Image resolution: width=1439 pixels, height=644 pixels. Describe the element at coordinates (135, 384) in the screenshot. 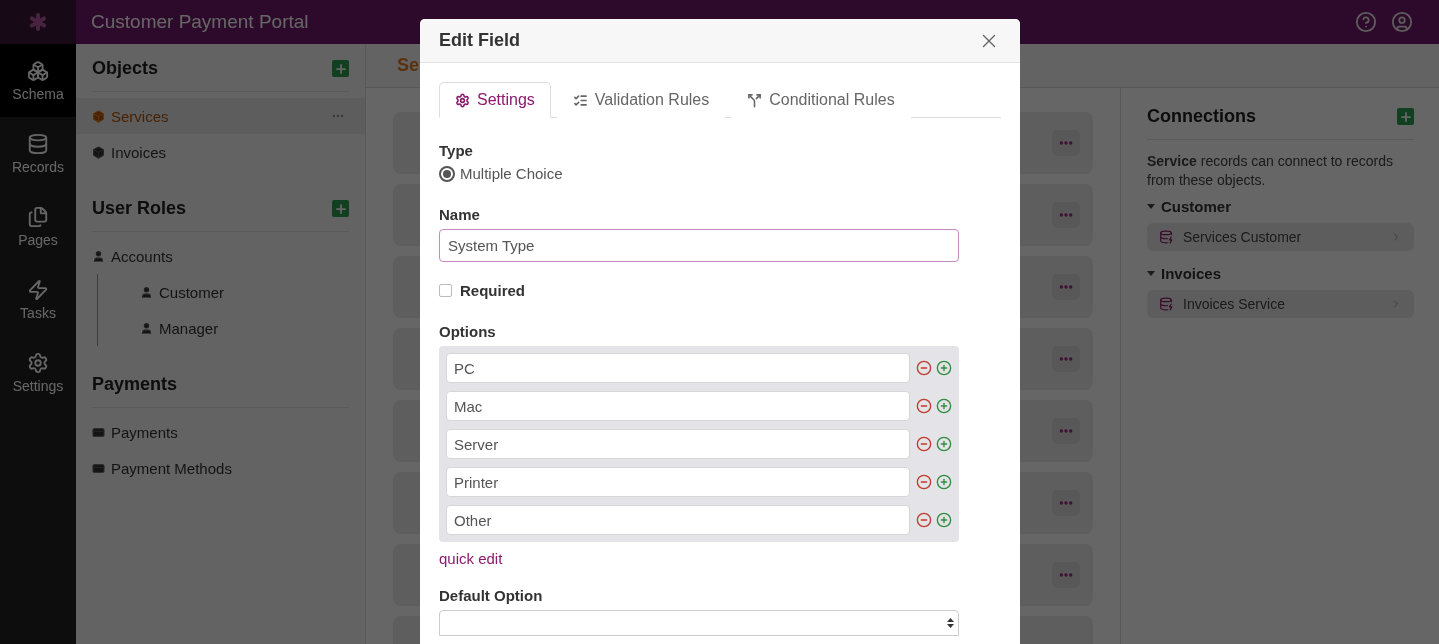

I see `section-title: Payments` at that location.